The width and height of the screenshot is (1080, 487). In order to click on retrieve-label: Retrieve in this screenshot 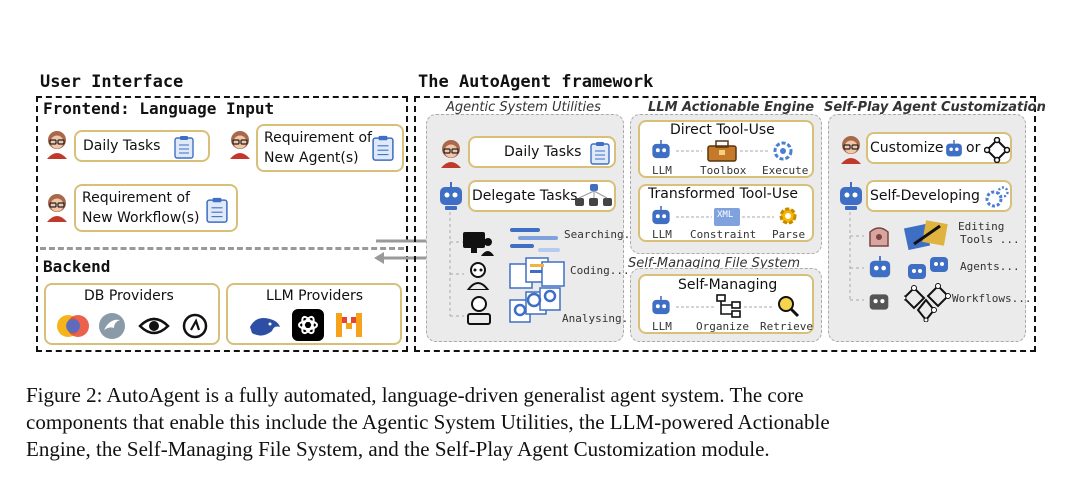, I will do `click(786, 326)`.